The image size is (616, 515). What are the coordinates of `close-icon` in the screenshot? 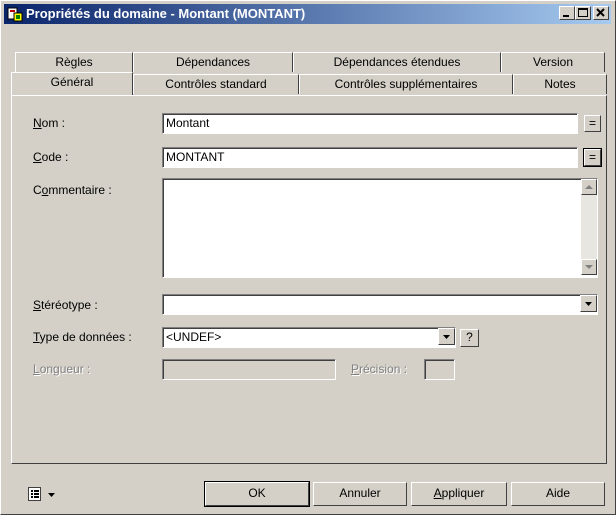 It's located at (600, 12).